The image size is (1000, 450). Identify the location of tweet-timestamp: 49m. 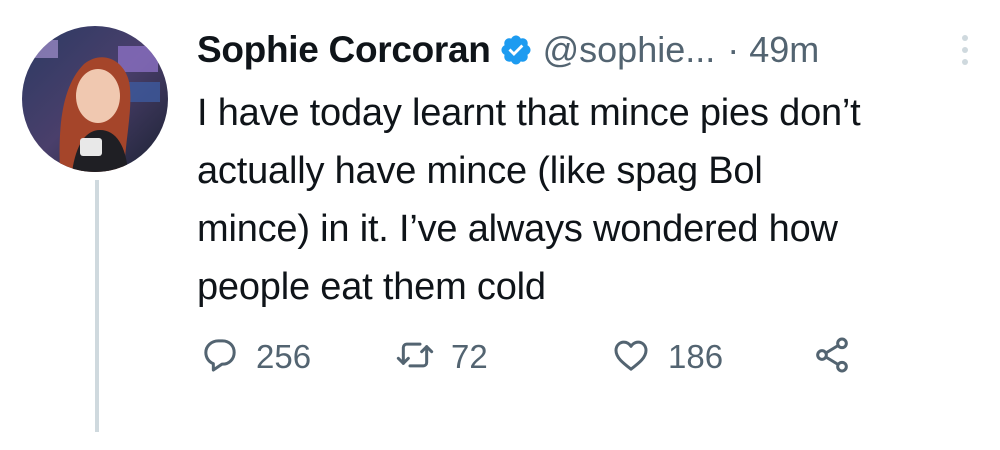
(784, 50).